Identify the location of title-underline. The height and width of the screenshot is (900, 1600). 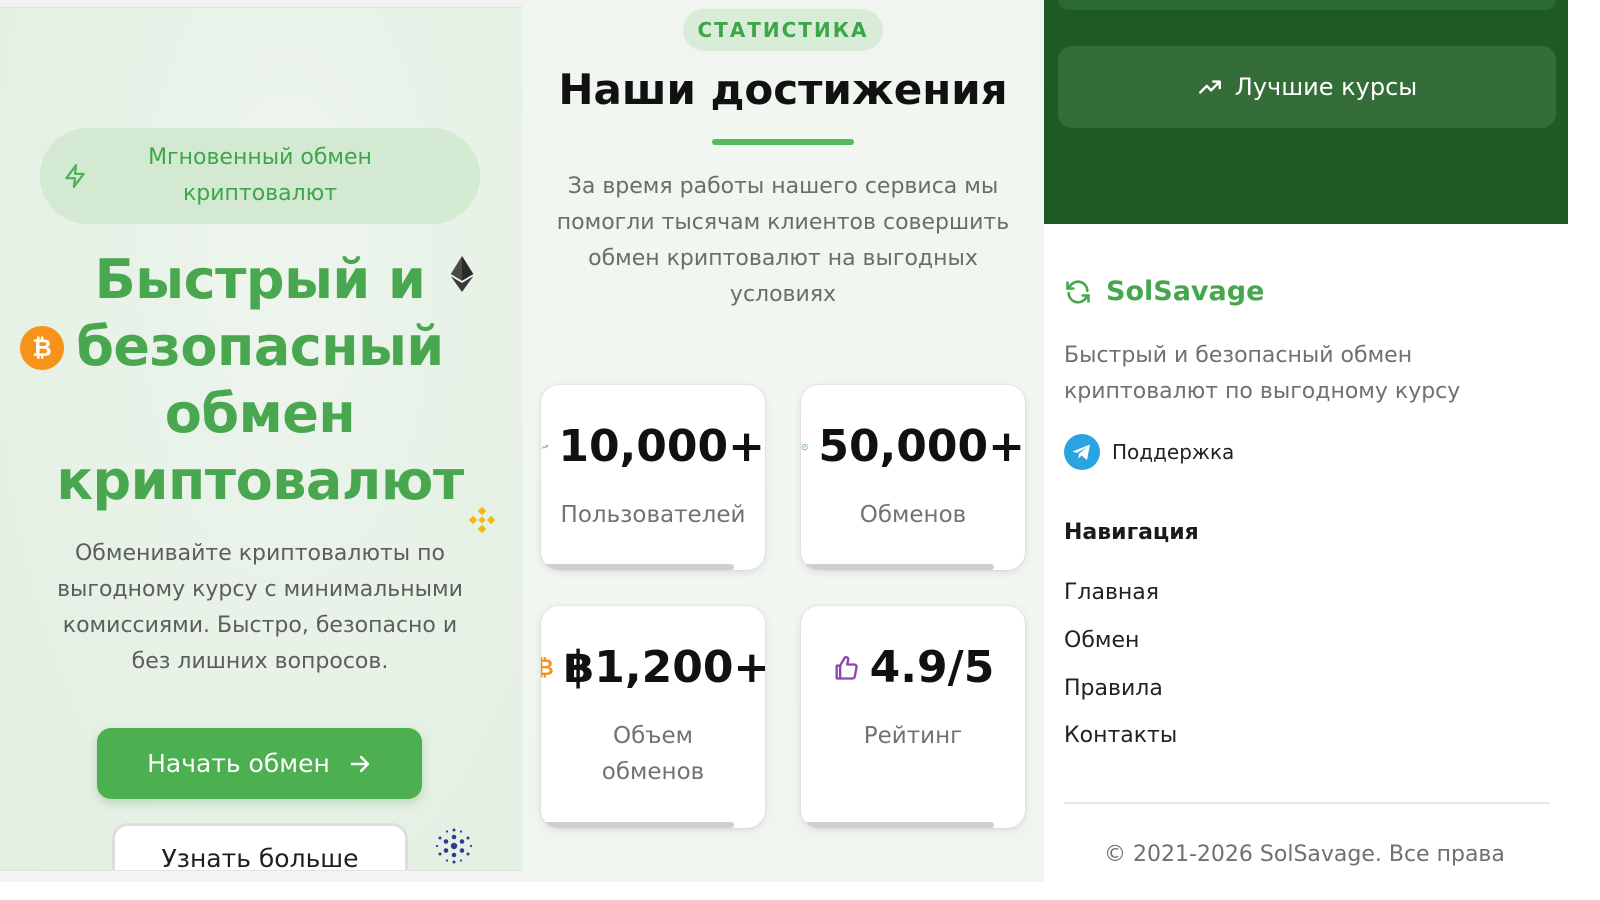
(783, 142).